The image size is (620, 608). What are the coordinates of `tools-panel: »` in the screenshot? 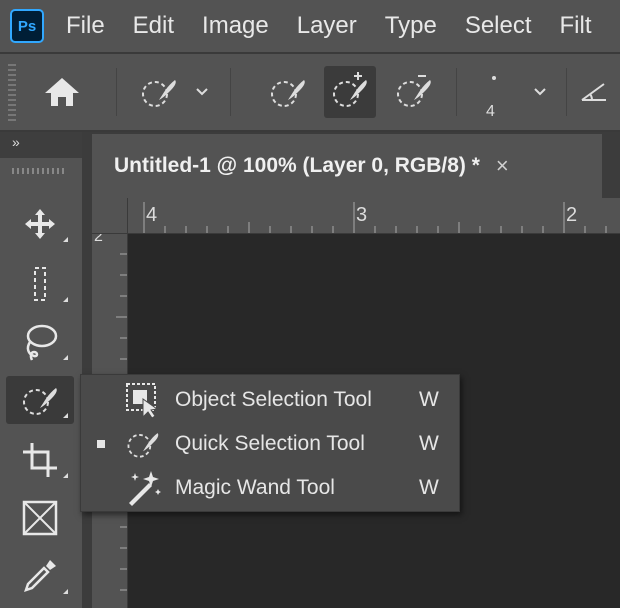 It's located at (41, 370).